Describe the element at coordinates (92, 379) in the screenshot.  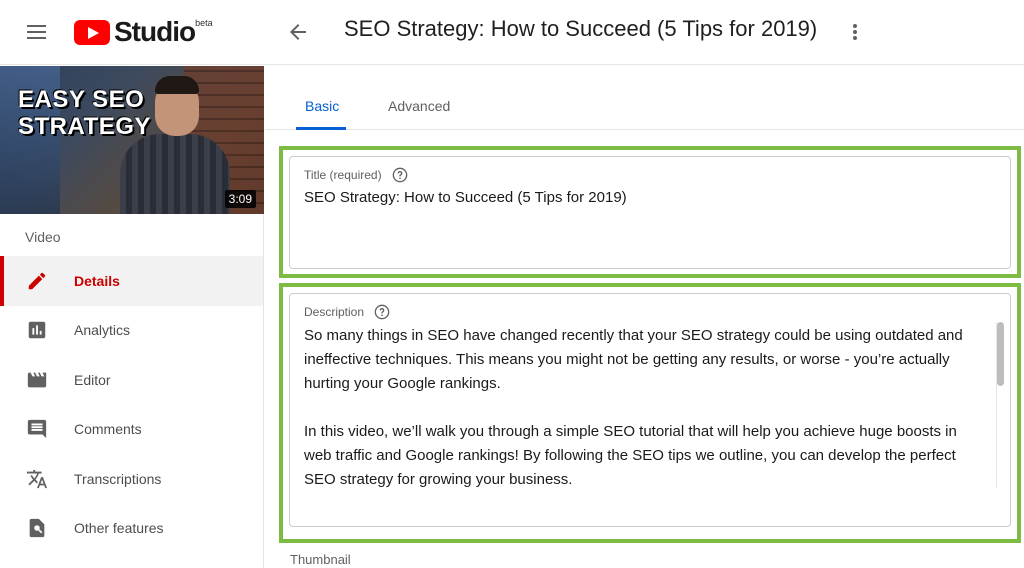
I see `sidebar-item-label: Editor` at that location.